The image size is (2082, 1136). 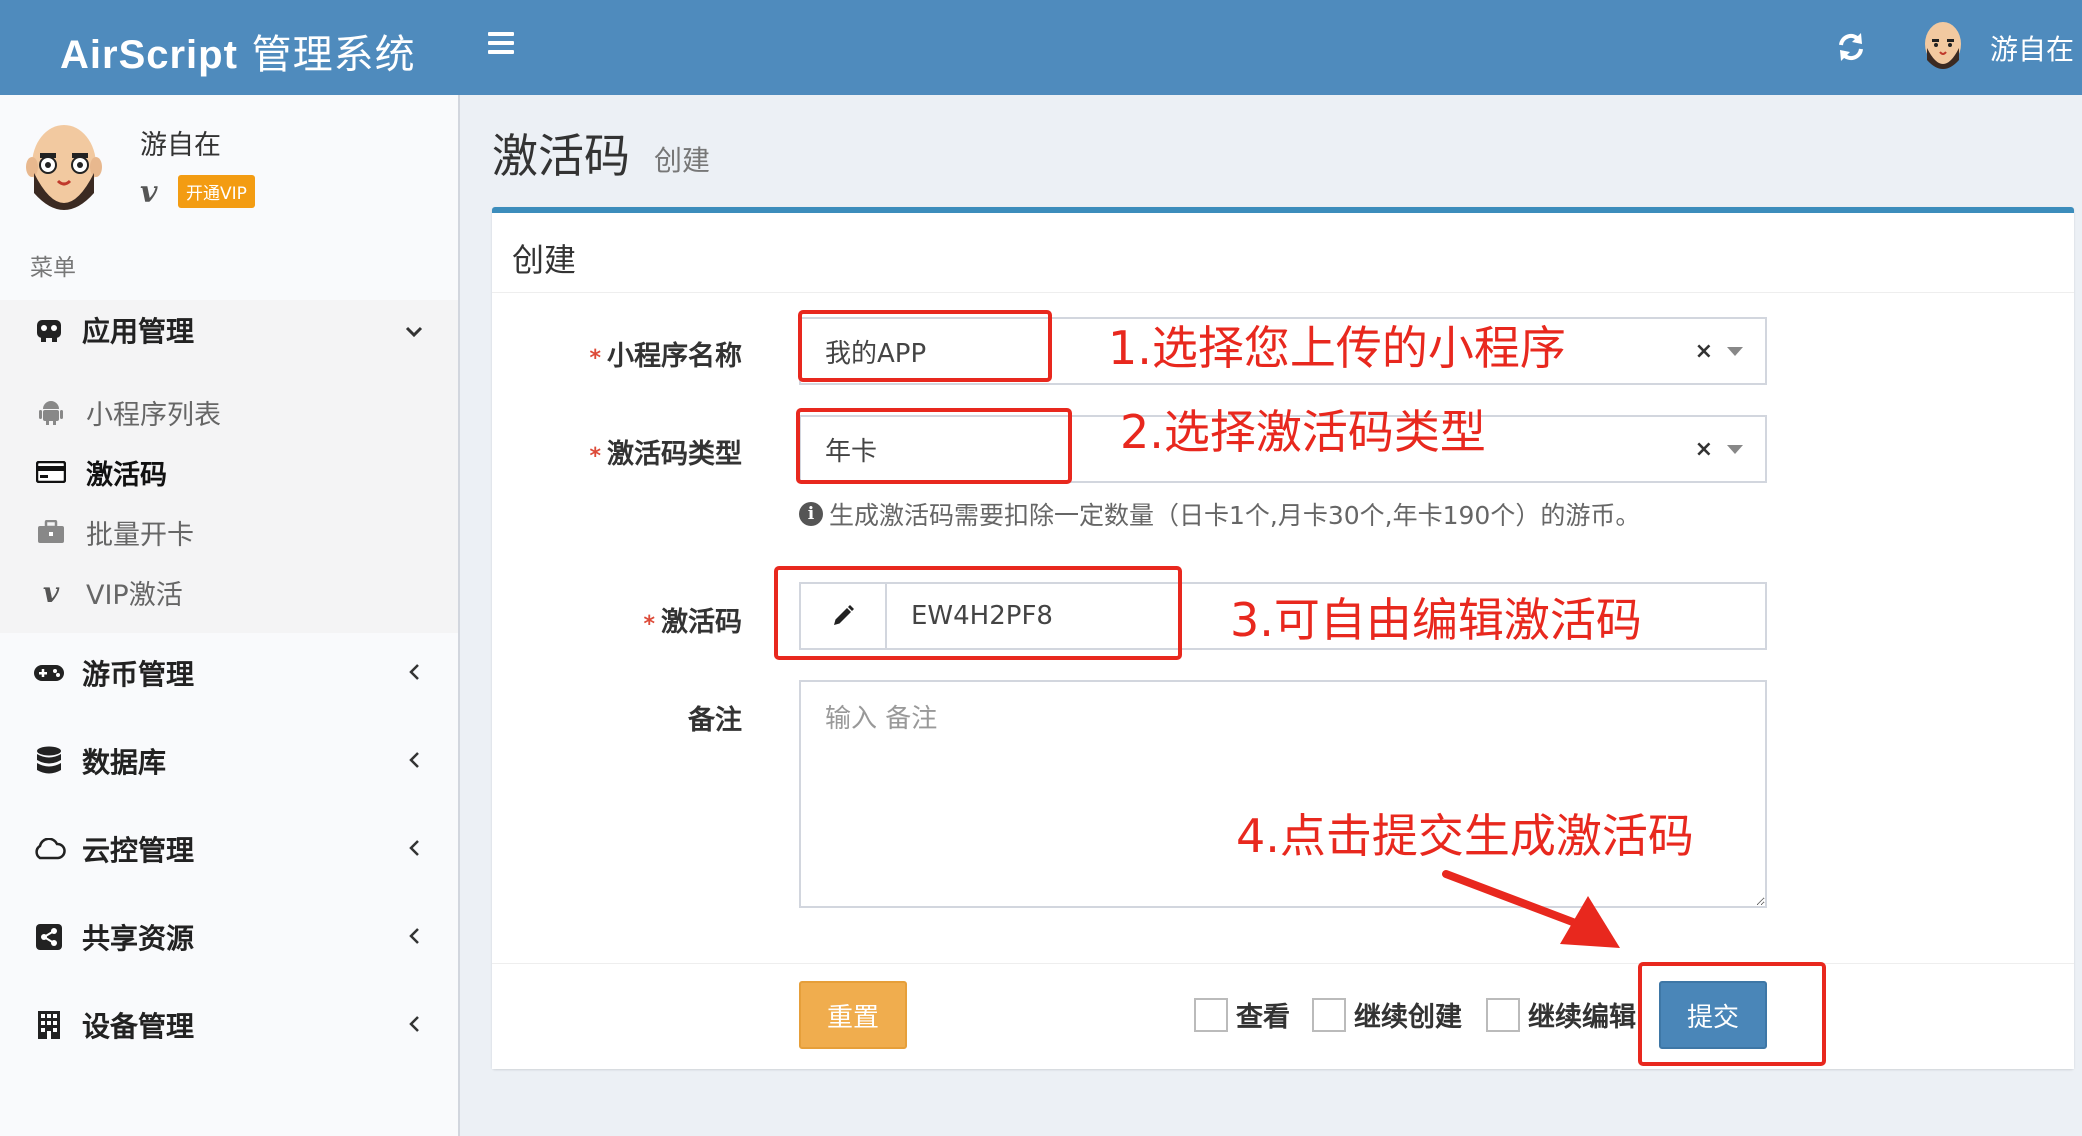 What do you see at coordinates (229, 1025) in the screenshot?
I see `sidebar-item-device-management: 设备管理` at bounding box center [229, 1025].